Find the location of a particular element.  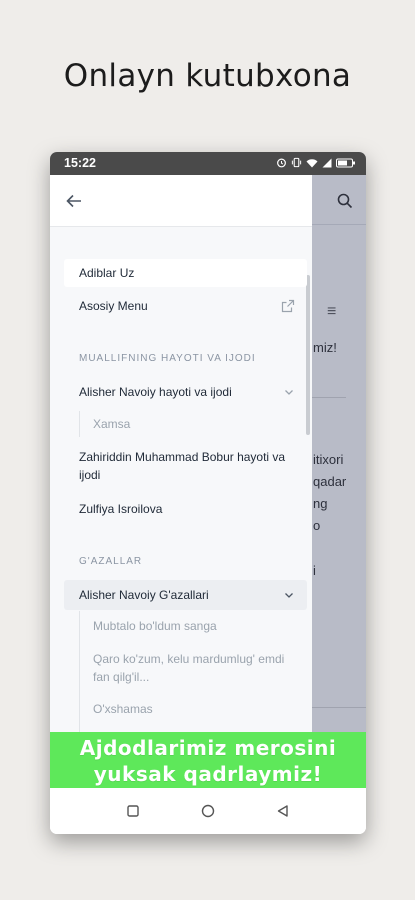

status-bar: 15:22 is located at coordinates (208, 163).